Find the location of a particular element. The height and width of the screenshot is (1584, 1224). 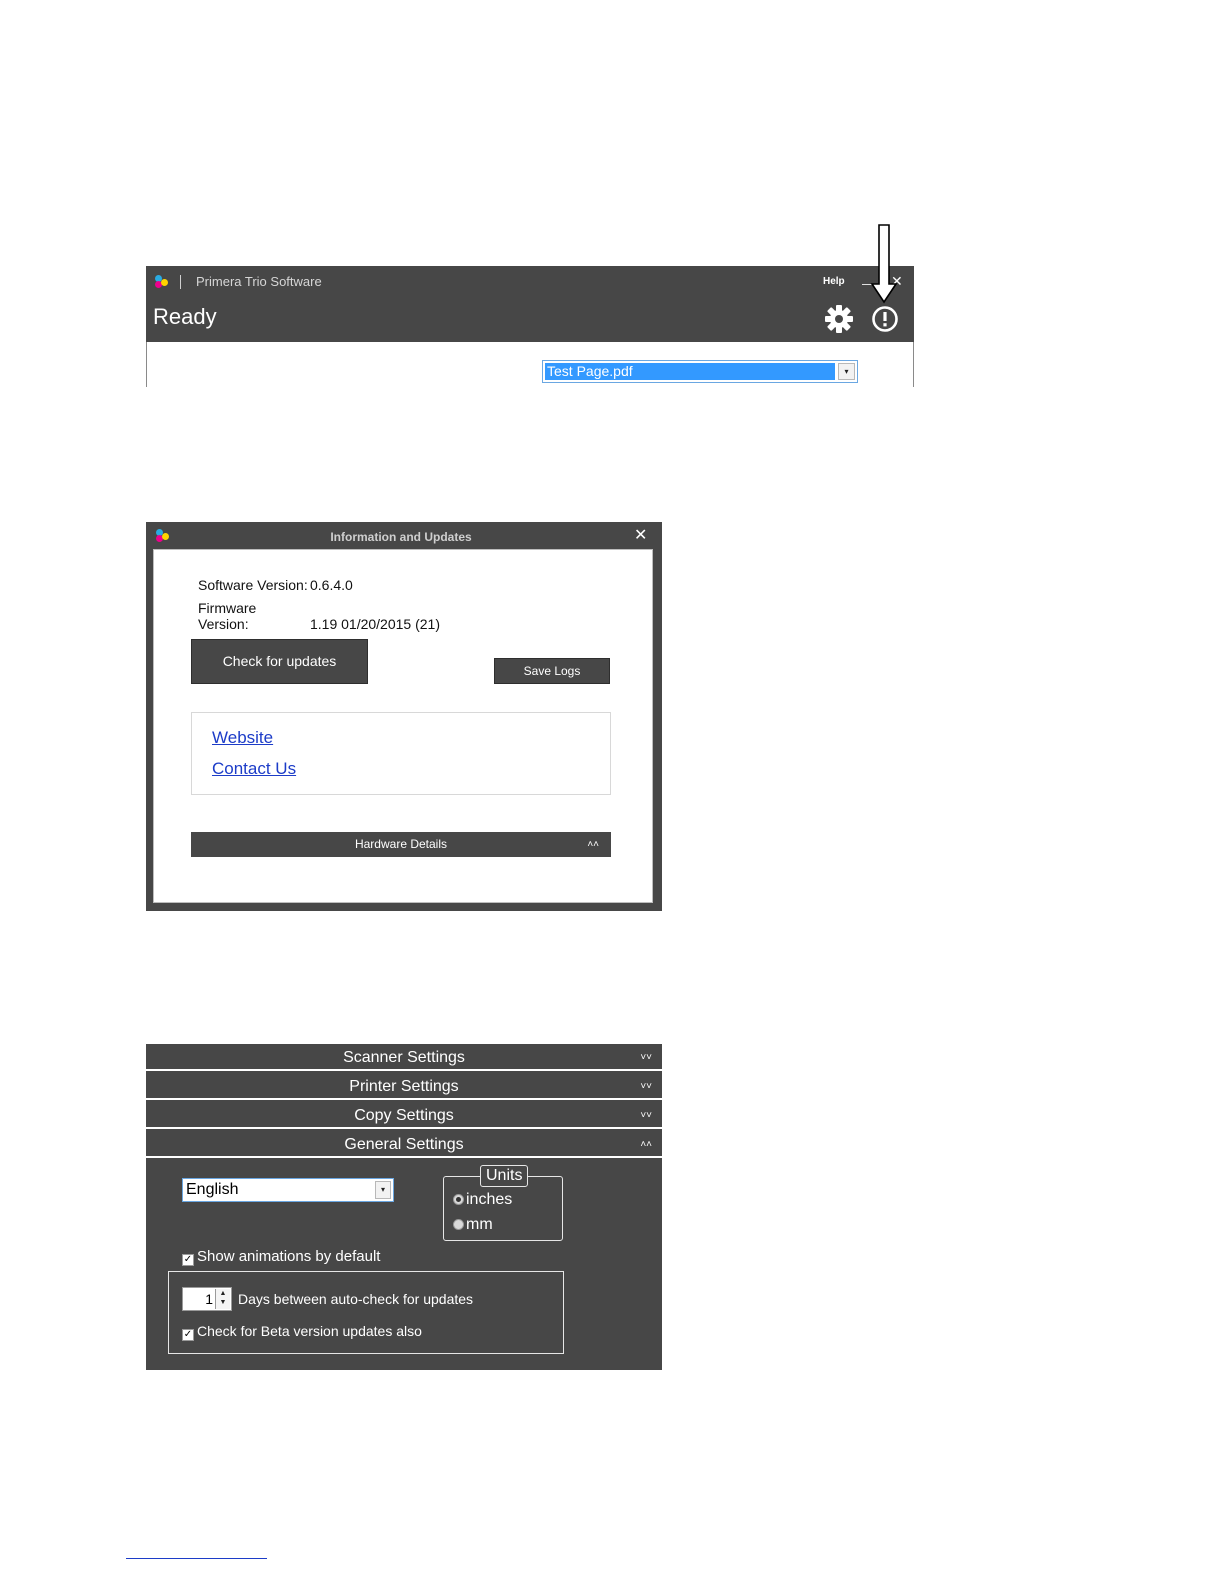

show-animations-option: ✓ Show animations by default is located at coordinates (281, 1257).